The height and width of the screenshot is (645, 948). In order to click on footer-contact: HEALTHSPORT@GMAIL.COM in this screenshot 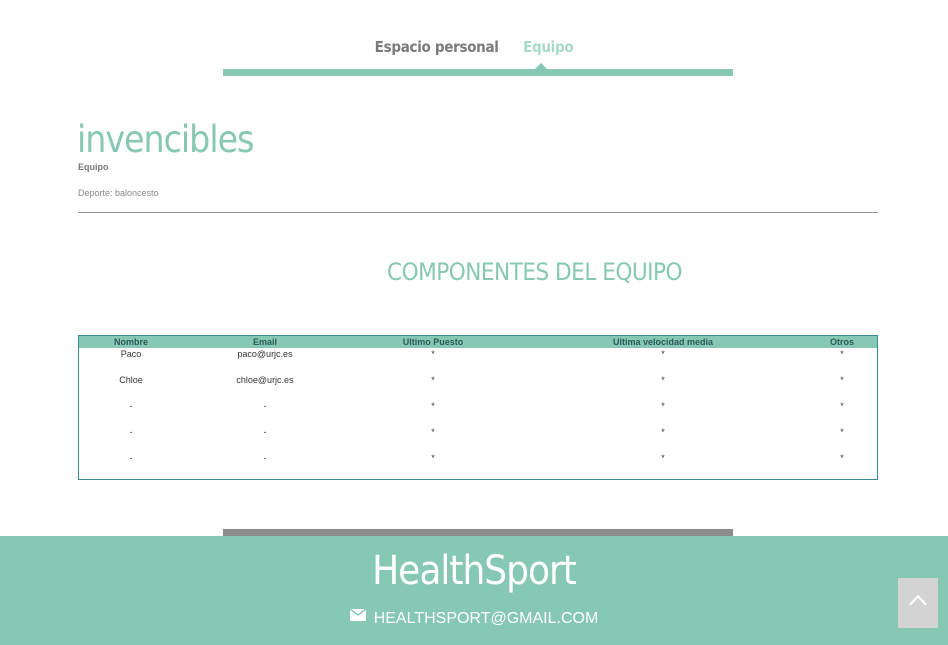, I will do `click(474, 618)`.